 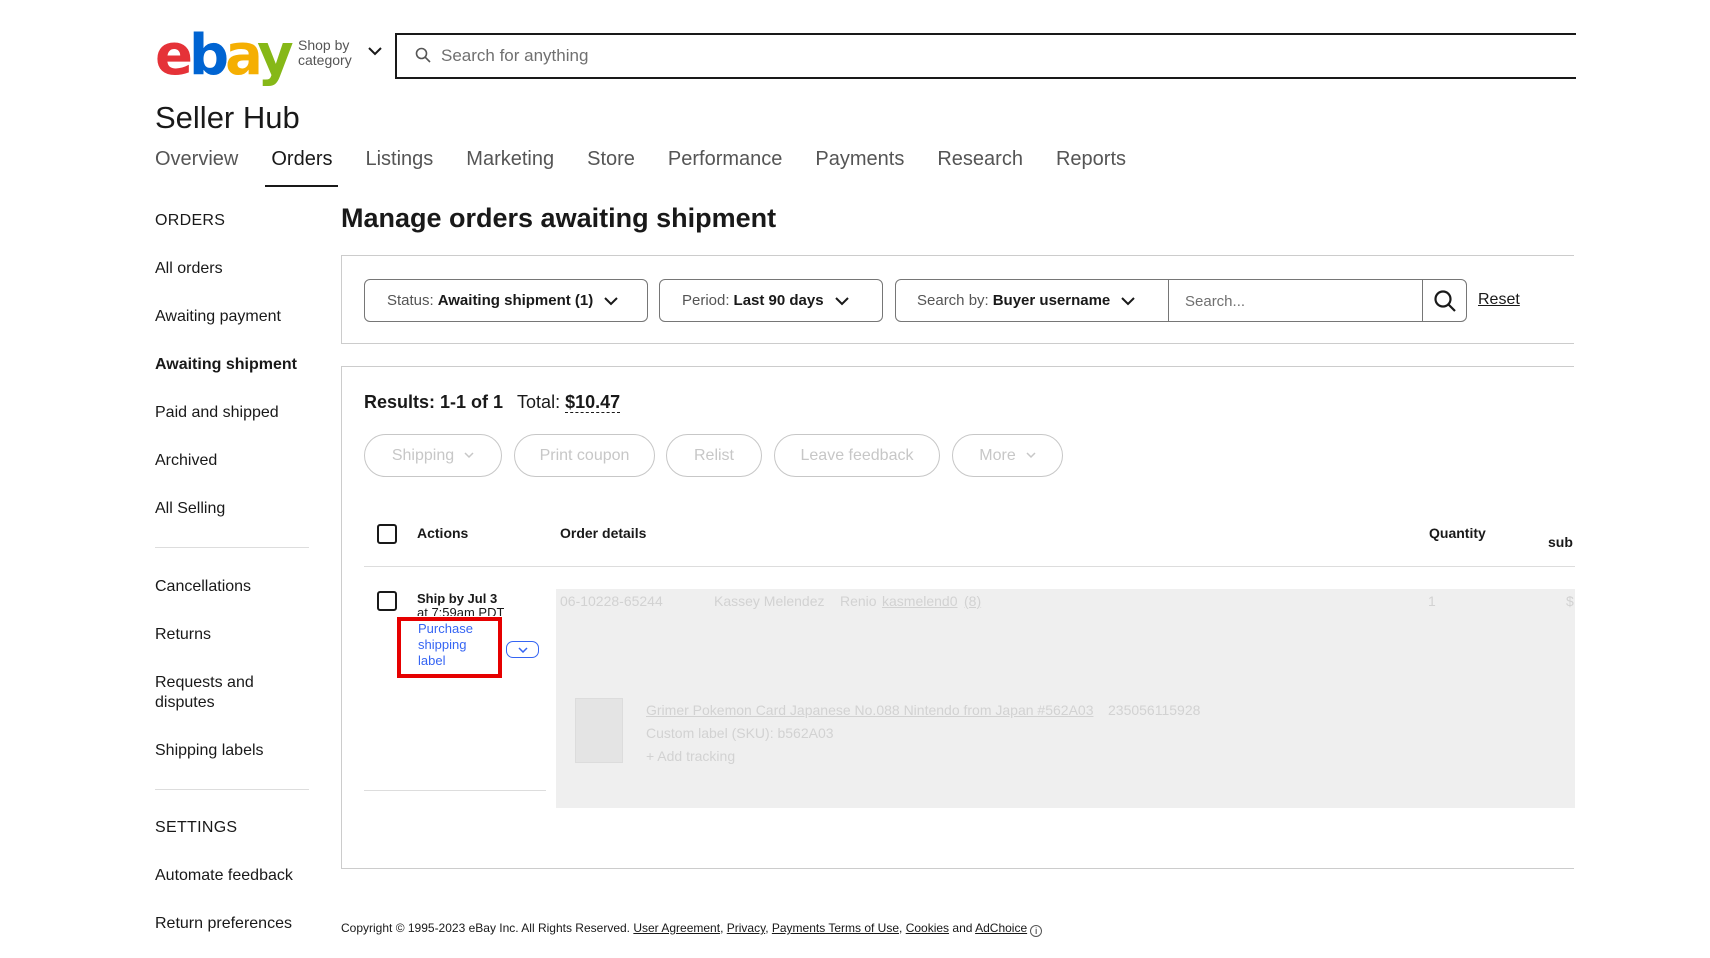 What do you see at coordinates (611, 168) in the screenshot?
I see `tab-store: Store` at bounding box center [611, 168].